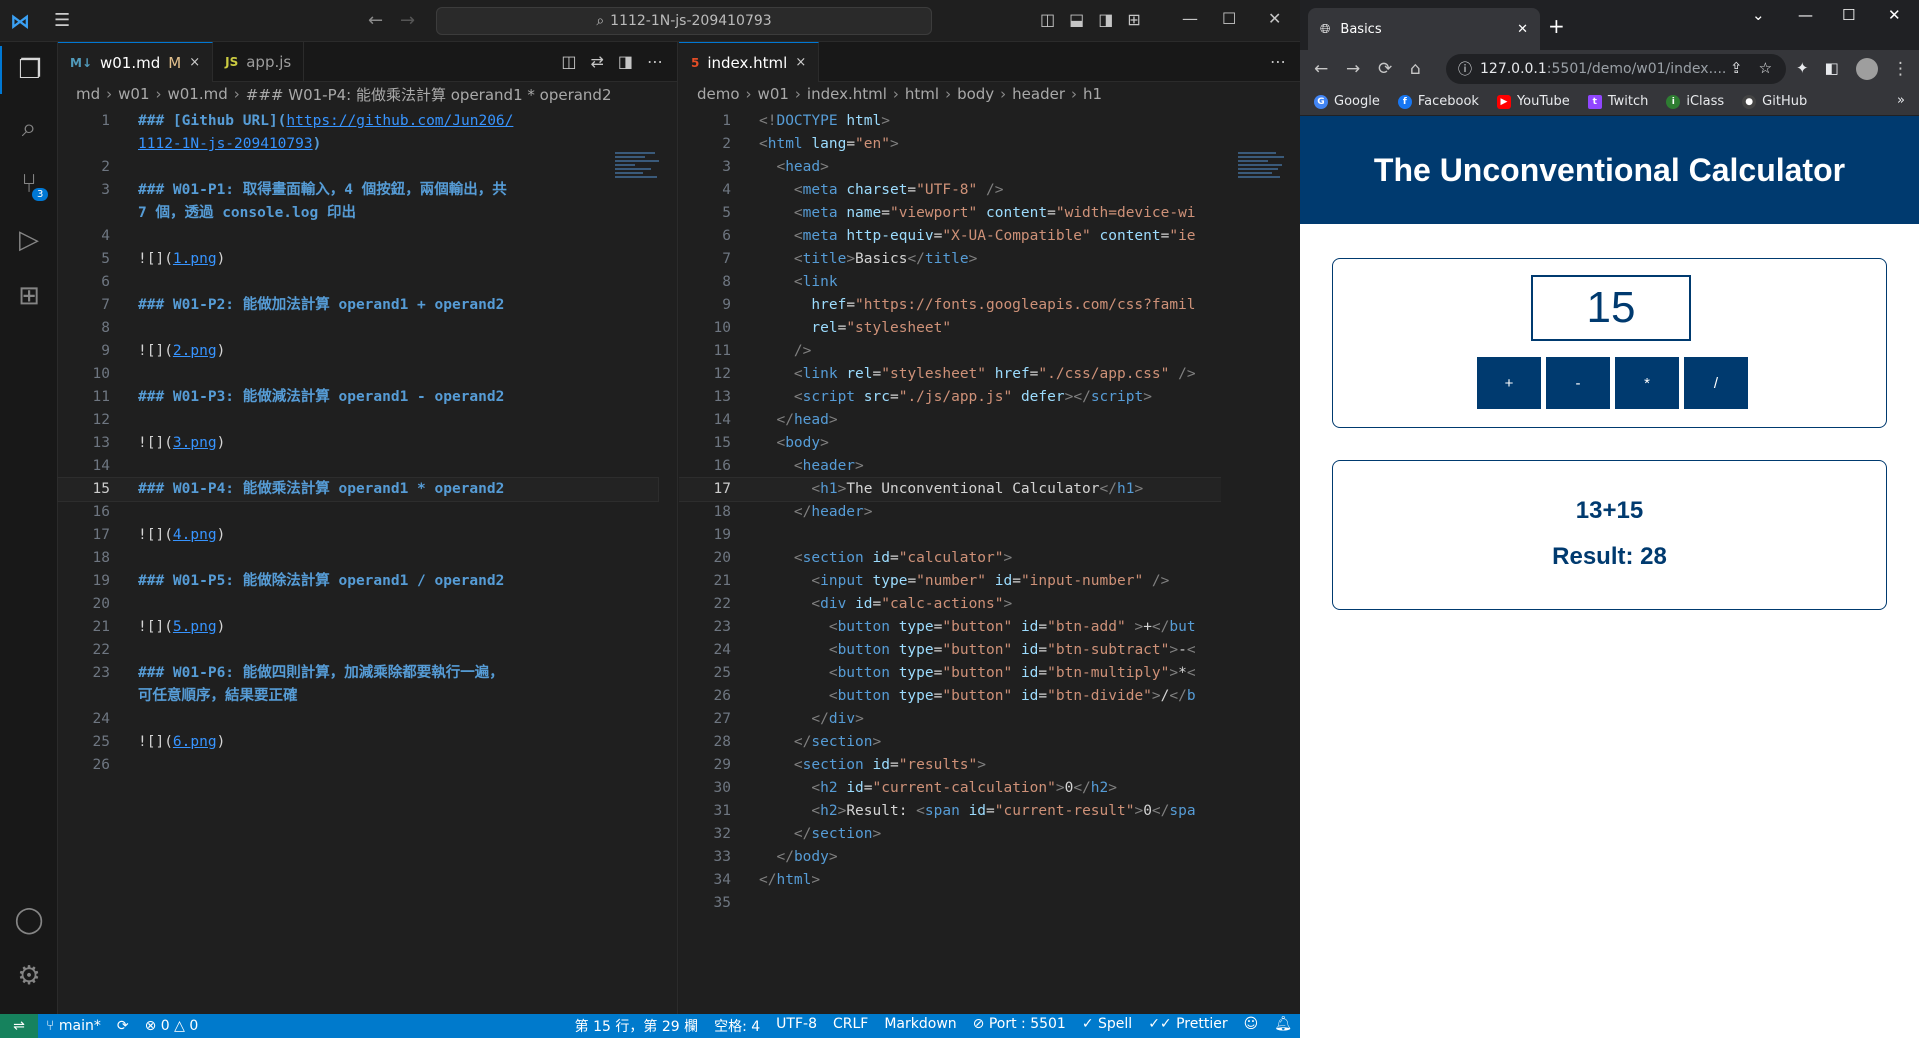 This screenshot has height=1038, width=1919. Describe the element at coordinates (950, 880) in the screenshot. I see `code-line: 34 </html>` at that location.